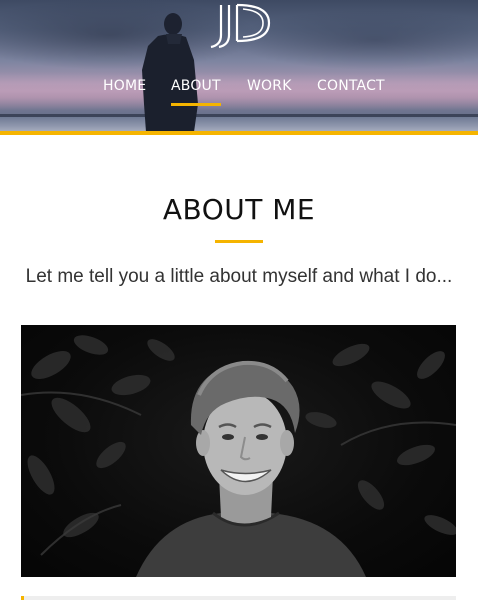  Describe the element at coordinates (351, 88) in the screenshot. I see `nav-item-contact: CONTACT` at that location.